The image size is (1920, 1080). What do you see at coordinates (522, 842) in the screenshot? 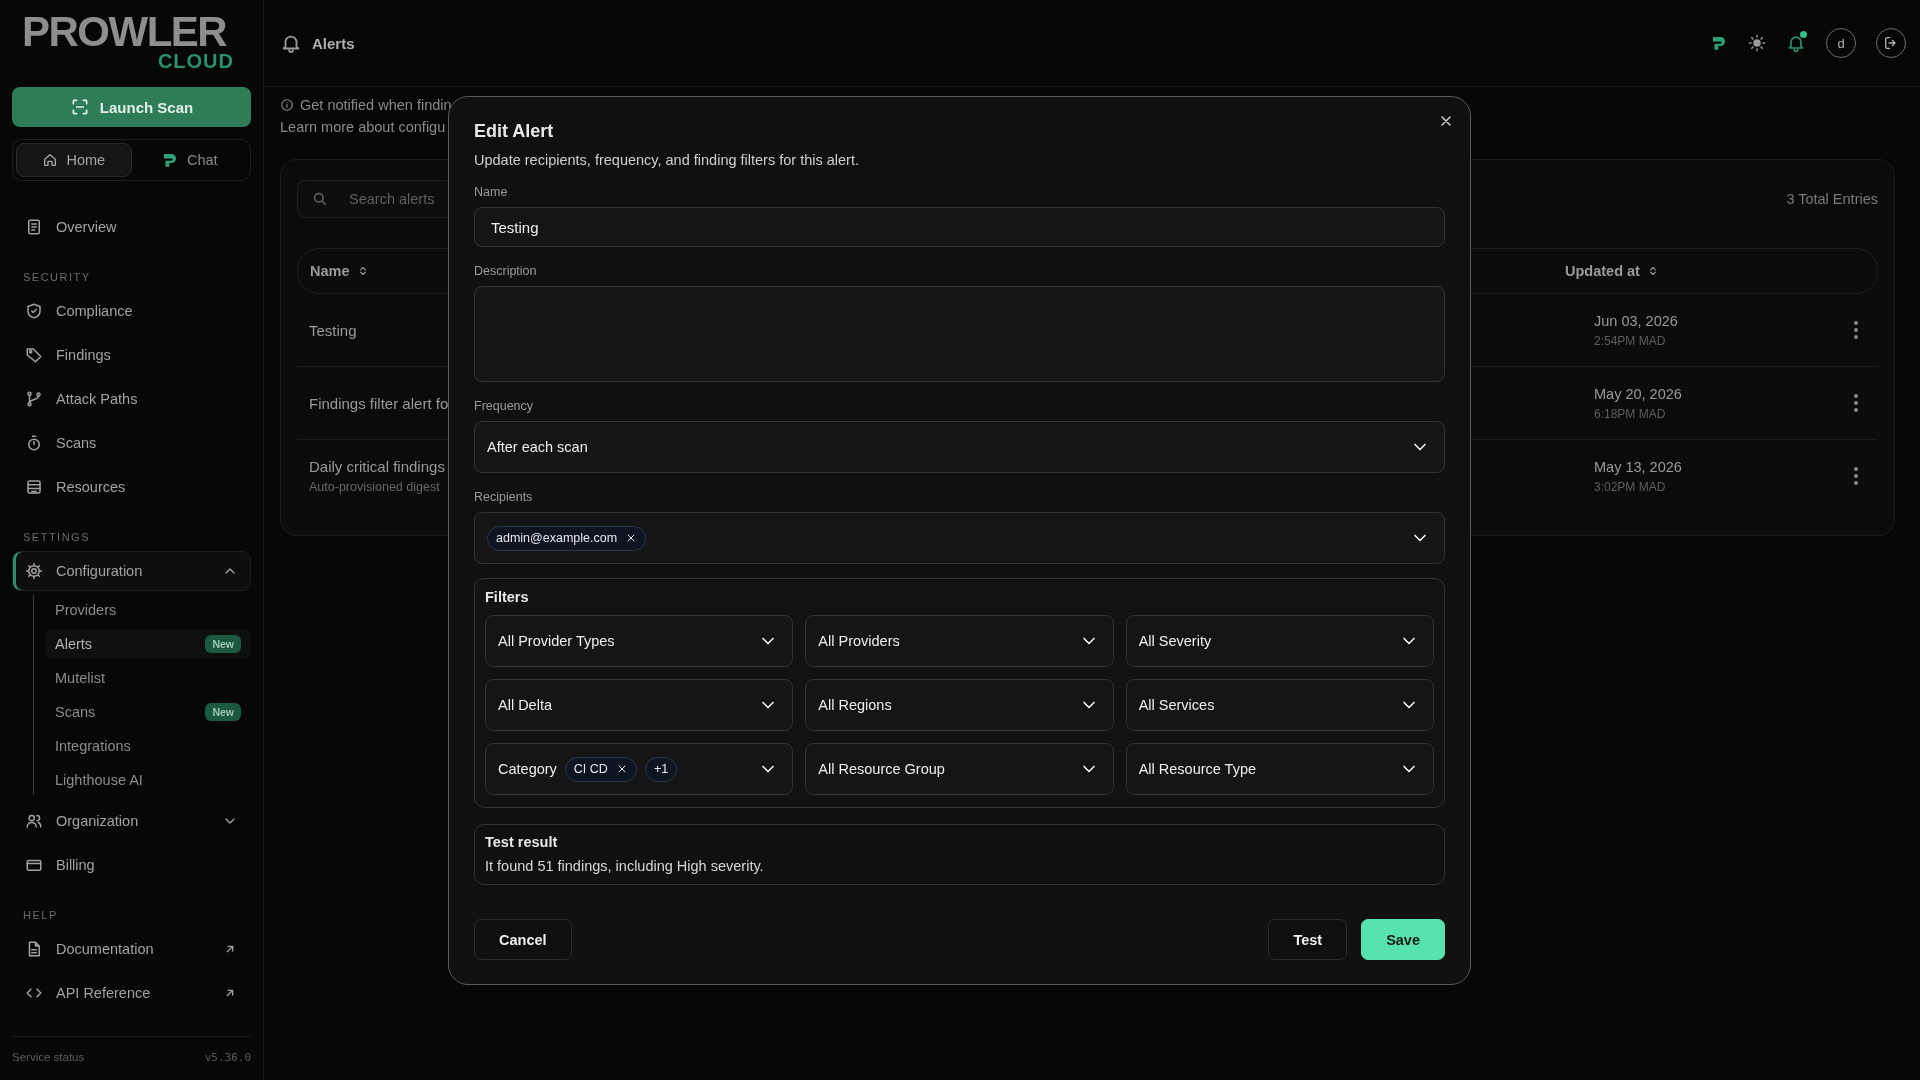
I see `test-result-title: Test result` at bounding box center [522, 842].